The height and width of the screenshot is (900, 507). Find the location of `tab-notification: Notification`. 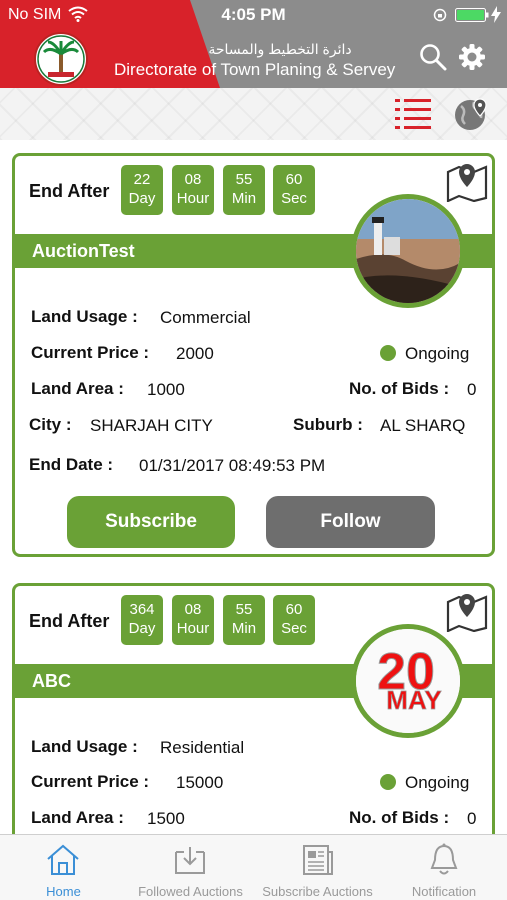

tab-notification: Notification is located at coordinates (444, 867).